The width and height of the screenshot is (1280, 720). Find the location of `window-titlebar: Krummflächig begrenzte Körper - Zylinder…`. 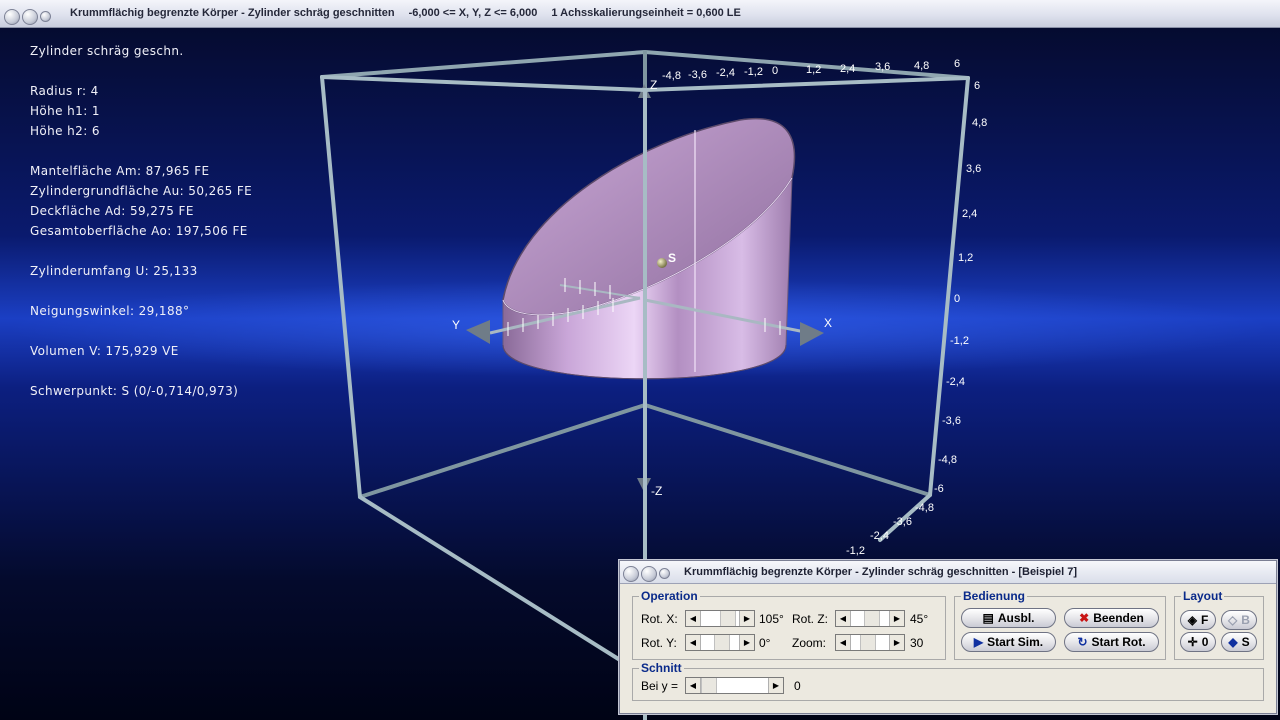

window-titlebar: Krummflächig begrenzte Körper - Zylinder… is located at coordinates (640, 14).